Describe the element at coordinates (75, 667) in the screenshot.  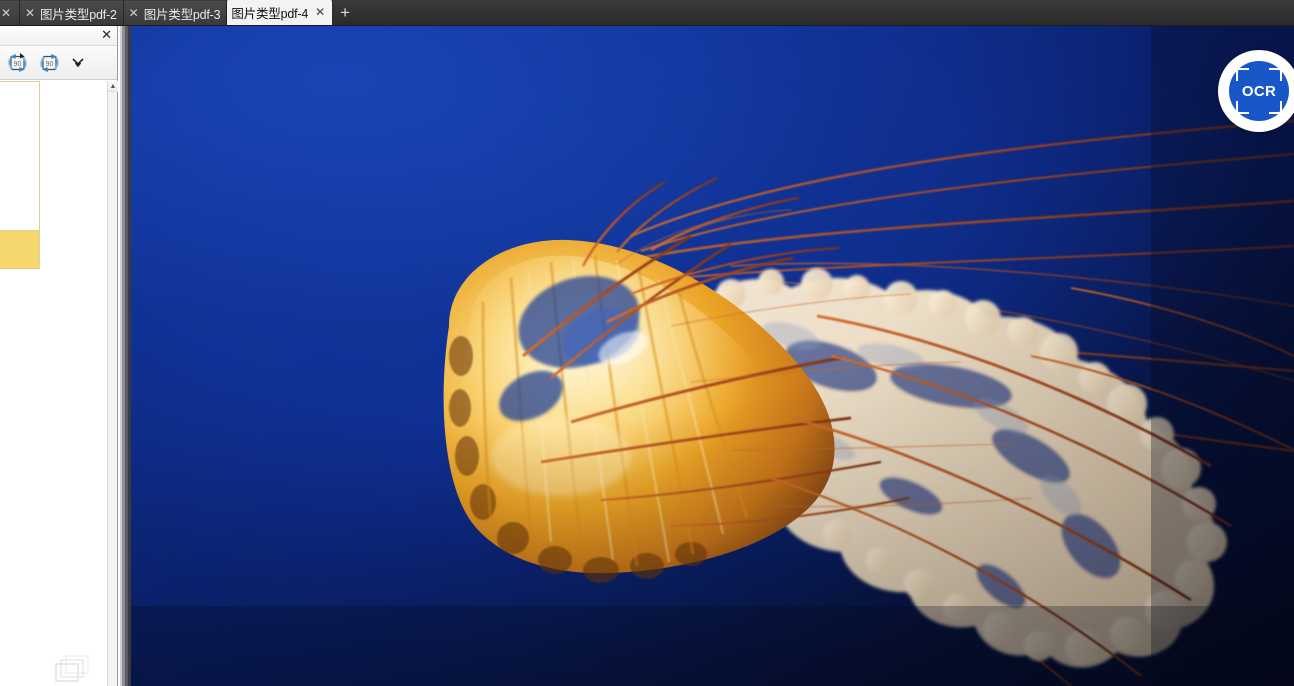
I see `page-stack-icon` at that location.